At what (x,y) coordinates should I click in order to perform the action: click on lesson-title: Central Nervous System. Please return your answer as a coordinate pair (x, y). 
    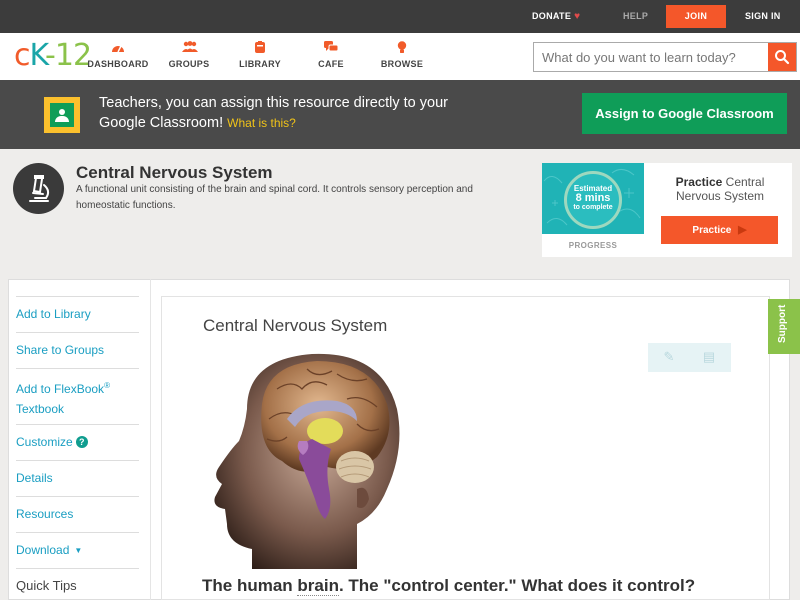
    Looking at the image, I should click on (295, 325).